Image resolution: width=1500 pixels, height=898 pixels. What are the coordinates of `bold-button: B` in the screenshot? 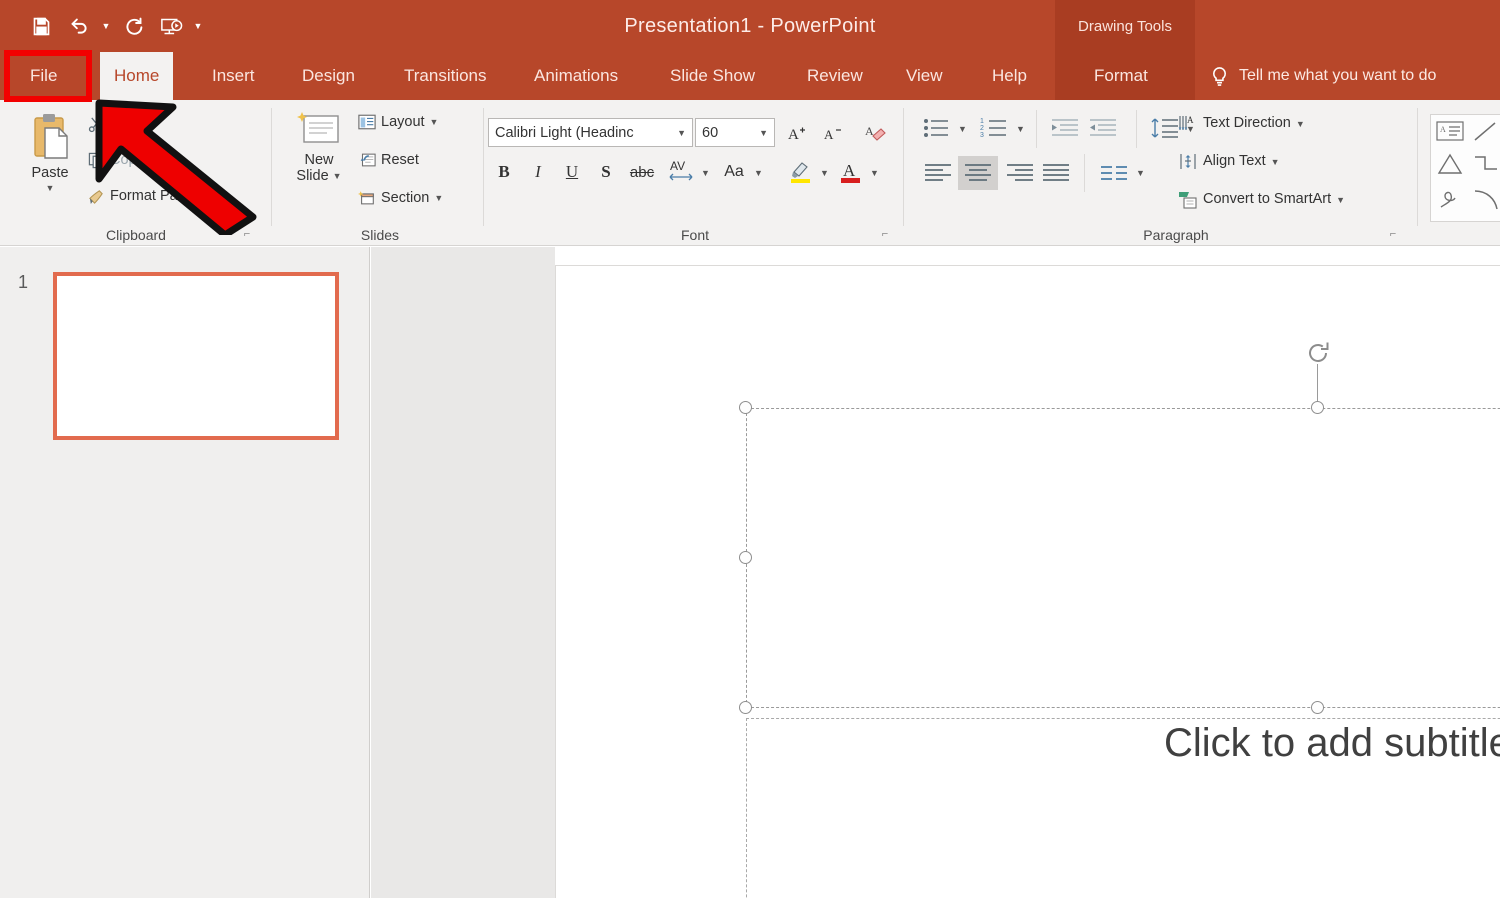 It's located at (504, 172).